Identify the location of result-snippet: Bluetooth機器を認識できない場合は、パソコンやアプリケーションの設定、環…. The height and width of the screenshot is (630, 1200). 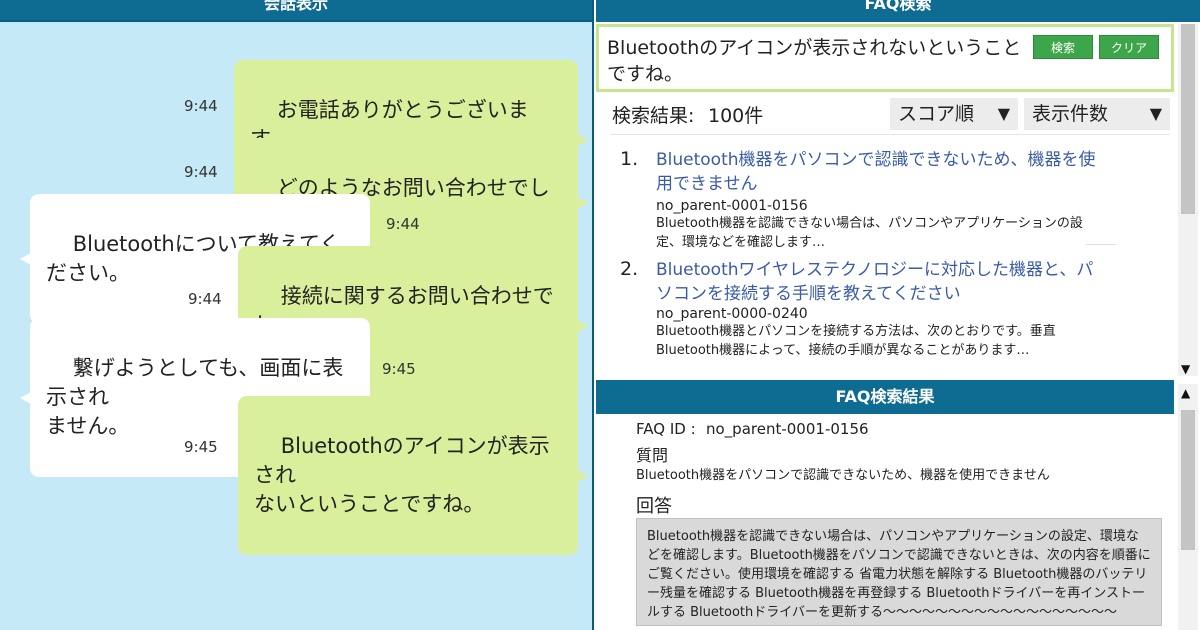
(869, 233).